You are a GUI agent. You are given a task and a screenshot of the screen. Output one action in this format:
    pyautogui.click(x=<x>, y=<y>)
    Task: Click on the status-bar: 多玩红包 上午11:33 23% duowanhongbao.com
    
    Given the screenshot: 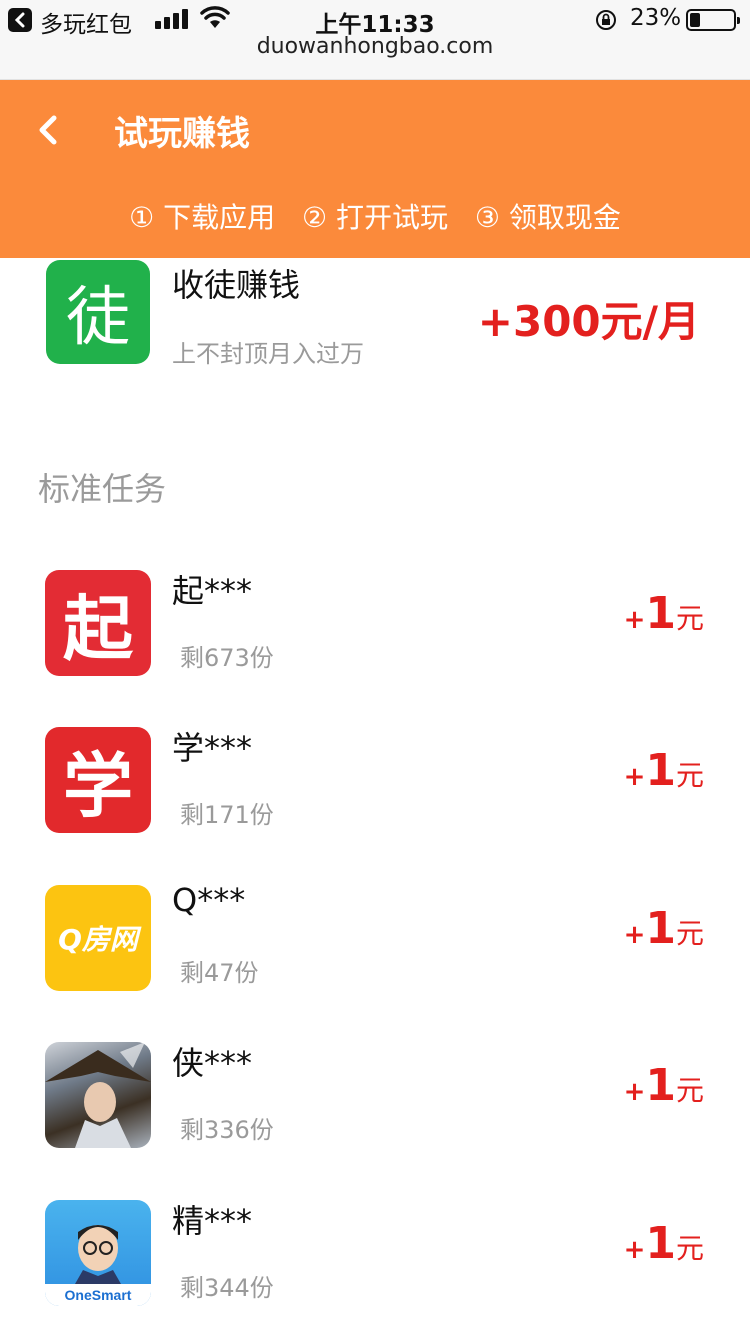 What is the action you would take?
    pyautogui.click(x=375, y=40)
    